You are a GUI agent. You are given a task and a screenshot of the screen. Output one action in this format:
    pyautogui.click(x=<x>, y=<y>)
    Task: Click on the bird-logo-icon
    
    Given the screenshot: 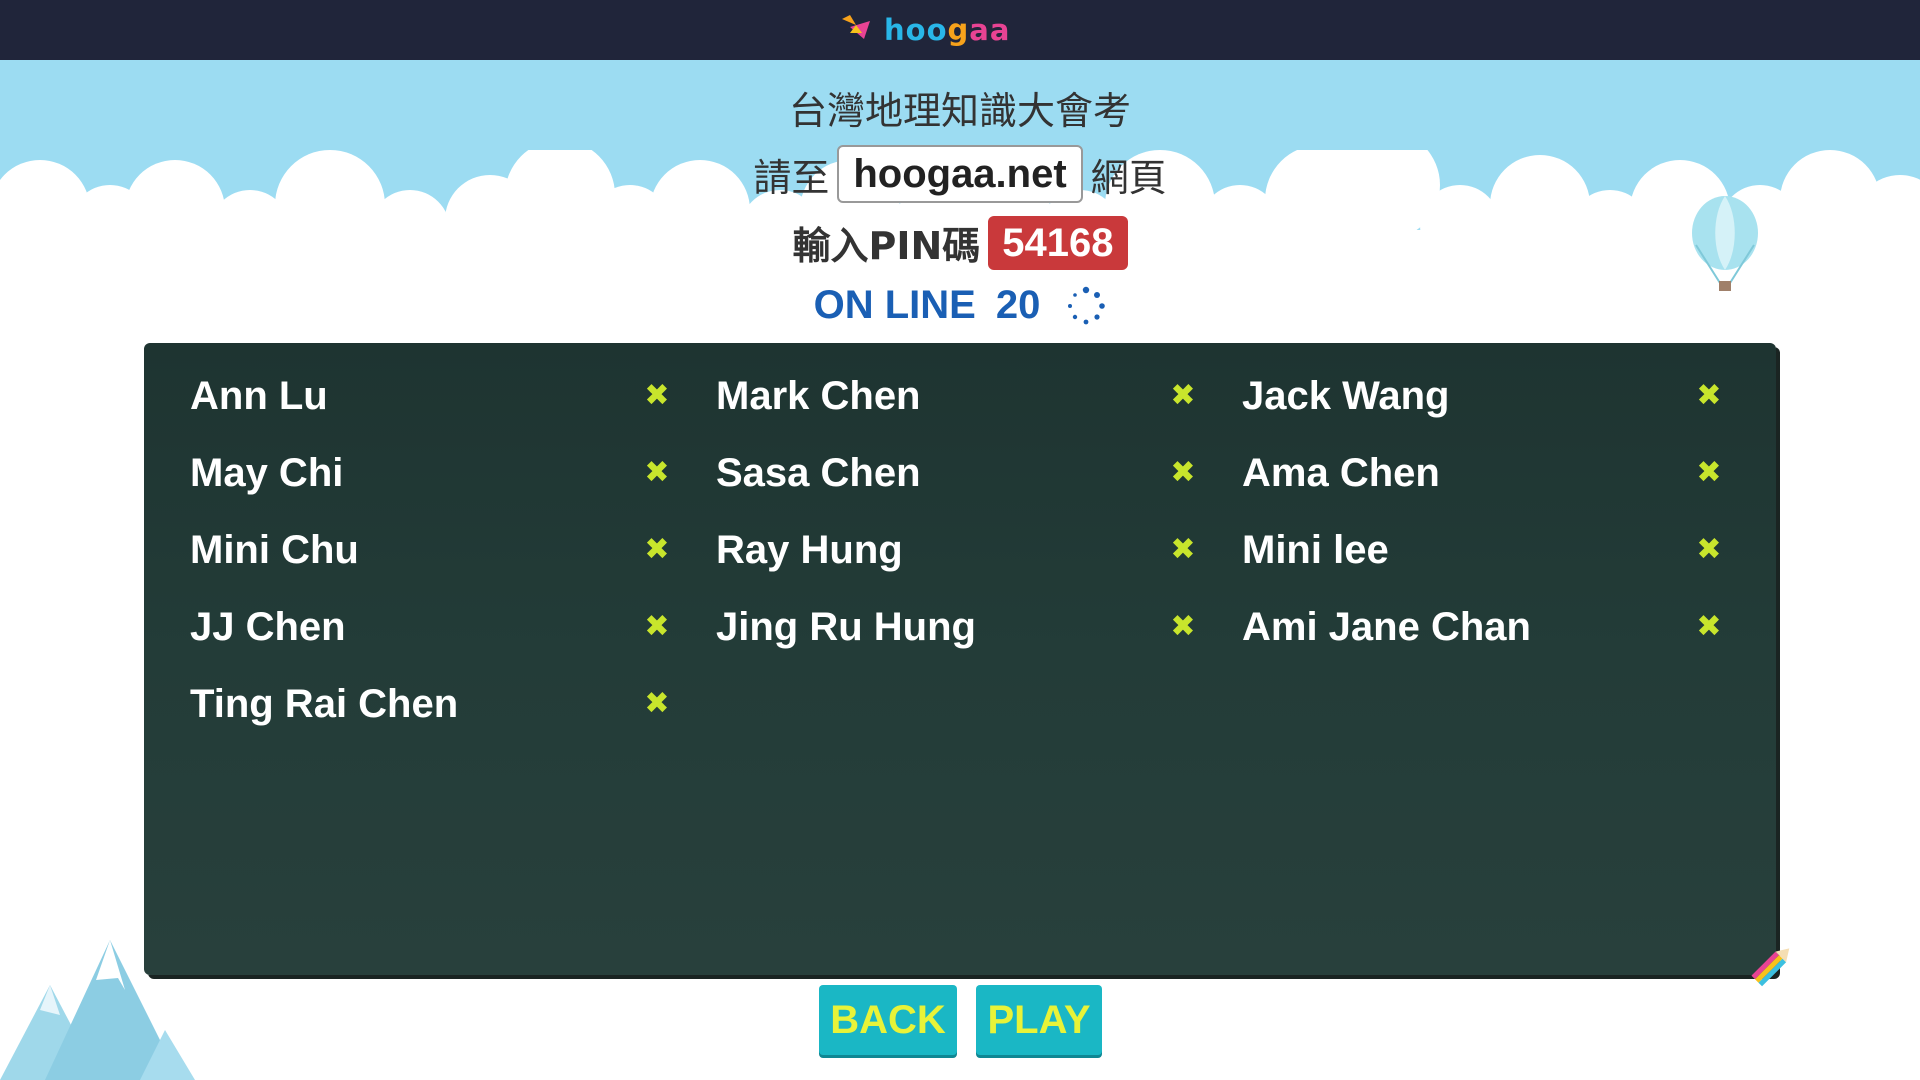 What is the action you would take?
    pyautogui.click(x=856, y=27)
    